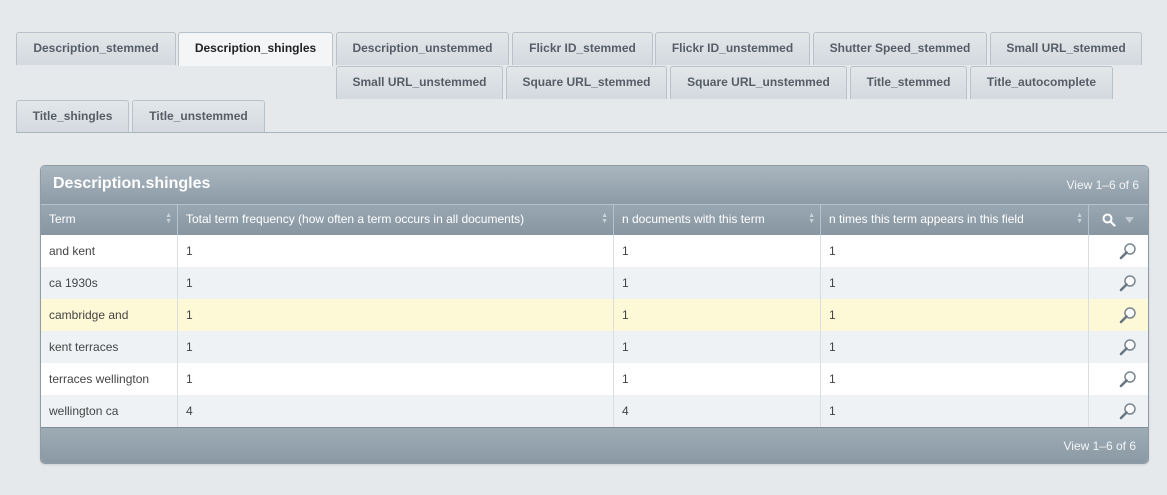 The image size is (1167, 495). I want to click on grid-search-toggle, so click(1118, 220).